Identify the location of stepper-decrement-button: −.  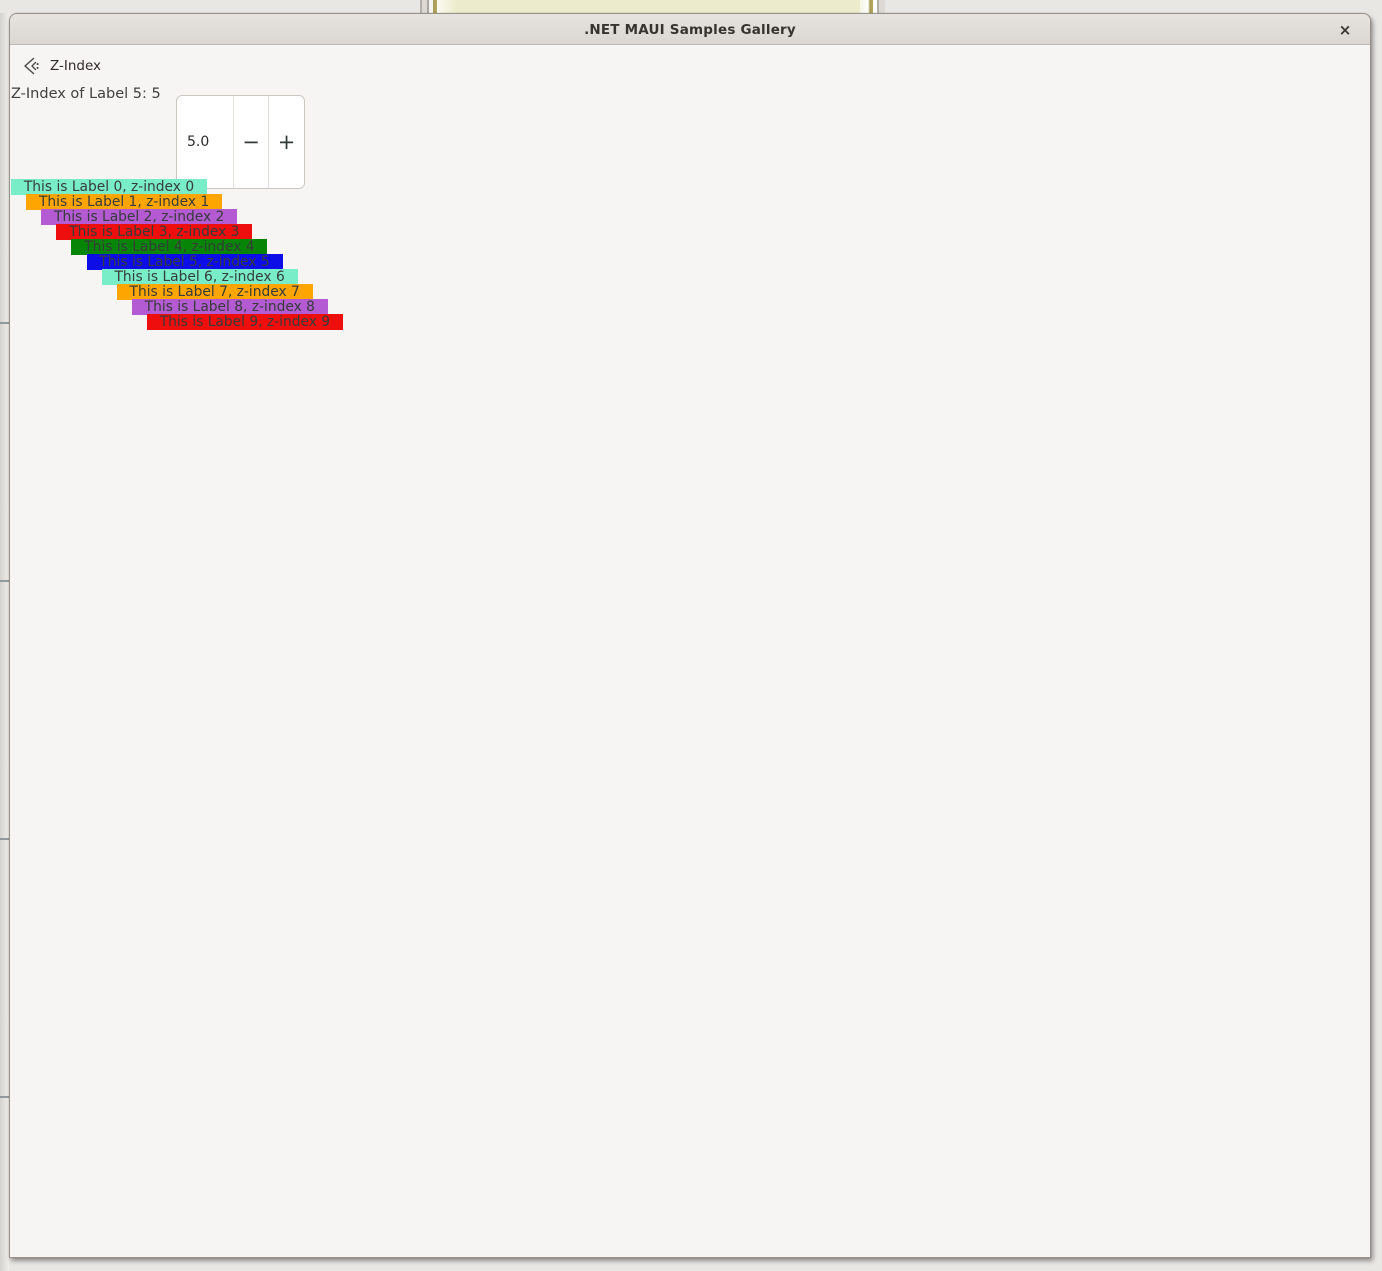
(251, 142).